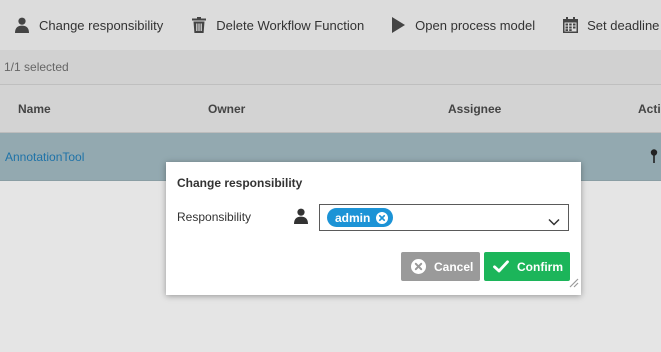 The width and height of the screenshot is (661, 352). Describe the element at coordinates (240, 183) in the screenshot. I see `dialog-title: Change responsibility` at that location.